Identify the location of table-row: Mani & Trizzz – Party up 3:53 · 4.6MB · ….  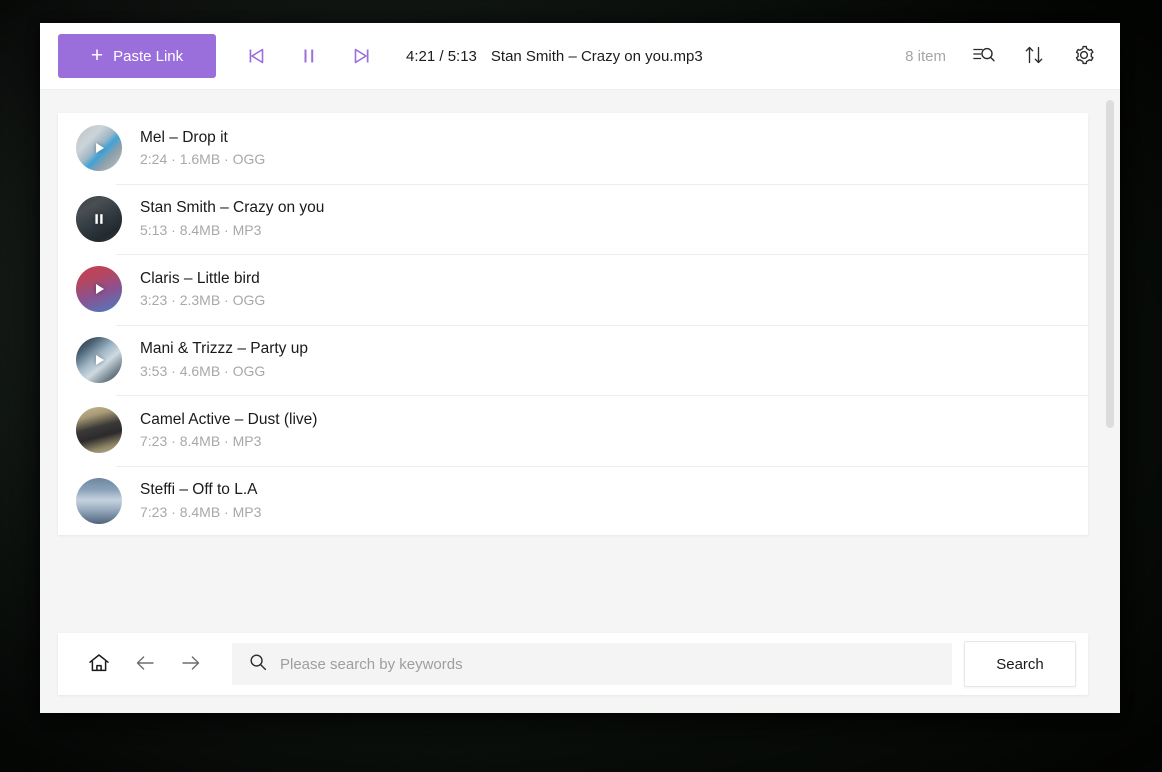
(573, 360).